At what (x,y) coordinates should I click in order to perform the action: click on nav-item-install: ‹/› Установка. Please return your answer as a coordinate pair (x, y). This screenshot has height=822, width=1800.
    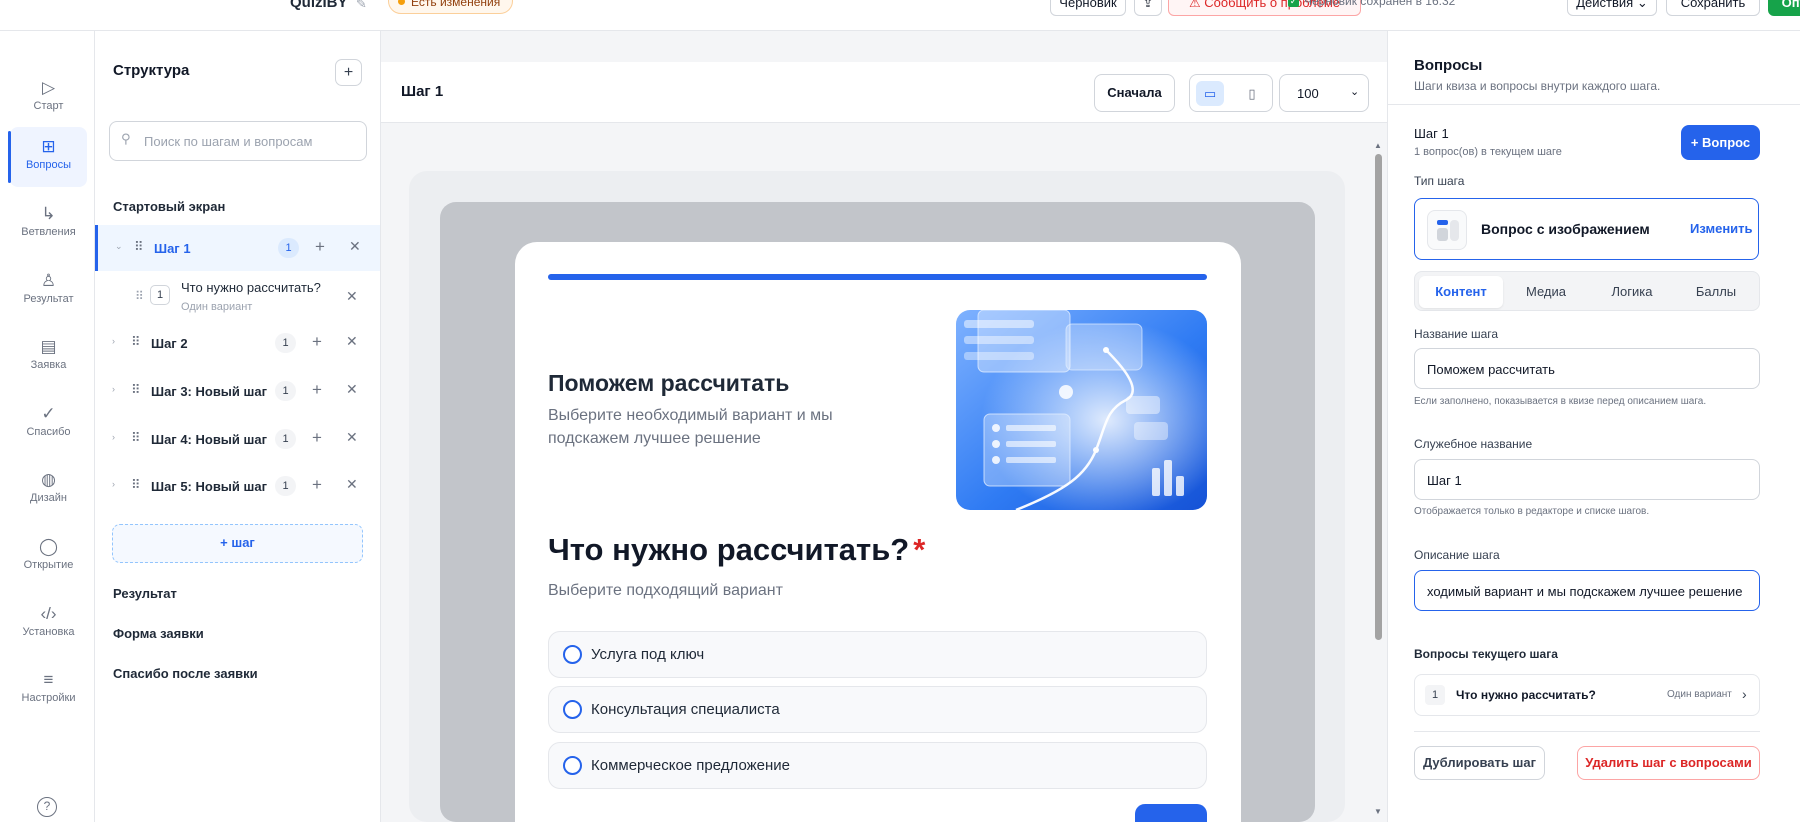
    Looking at the image, I should click on (48, 624).